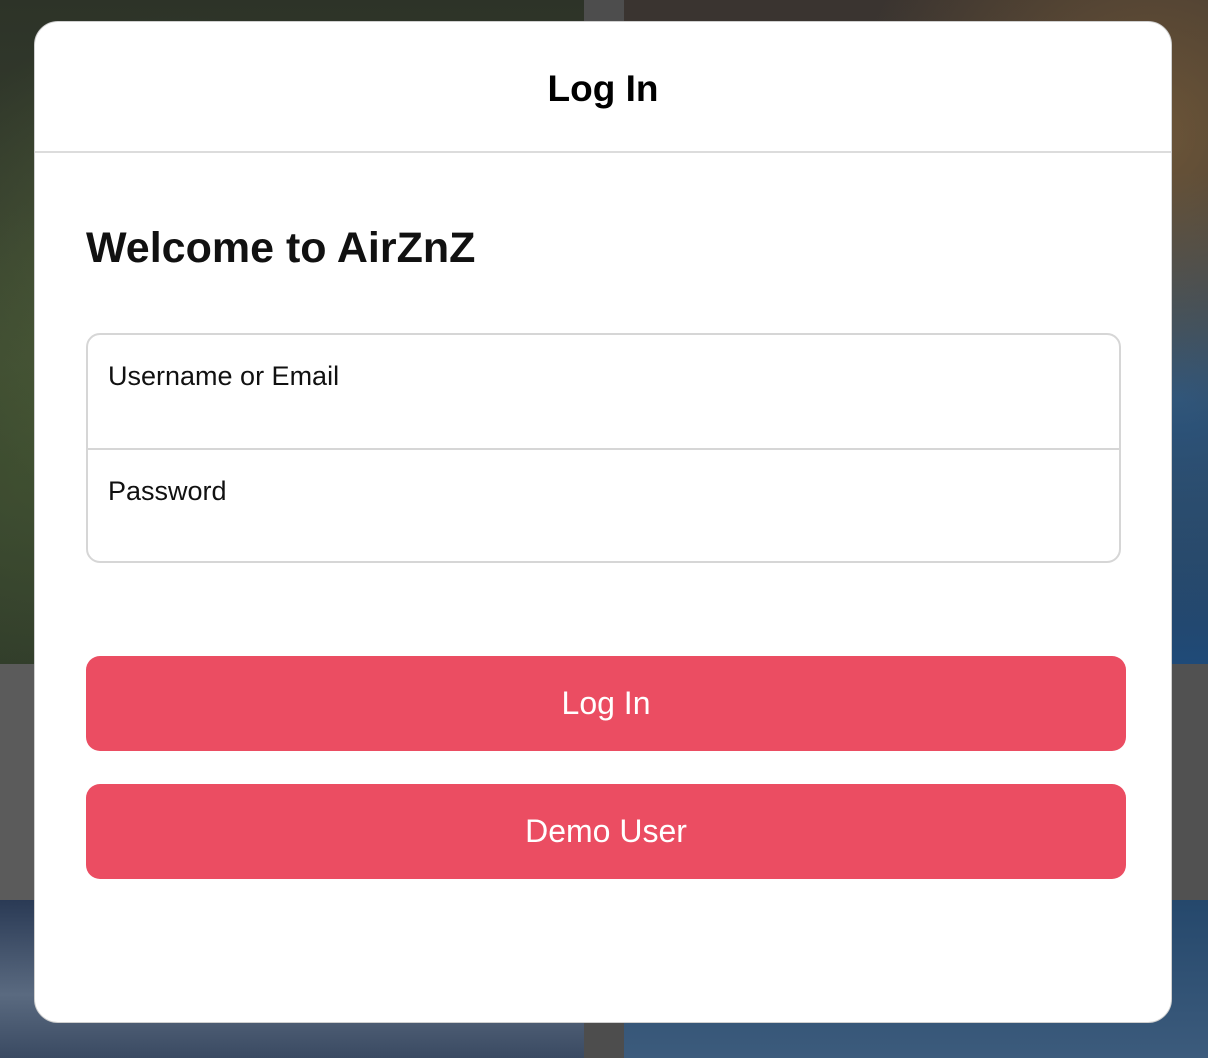  I want to click on username-field: Username or Email, so click(603, 391).